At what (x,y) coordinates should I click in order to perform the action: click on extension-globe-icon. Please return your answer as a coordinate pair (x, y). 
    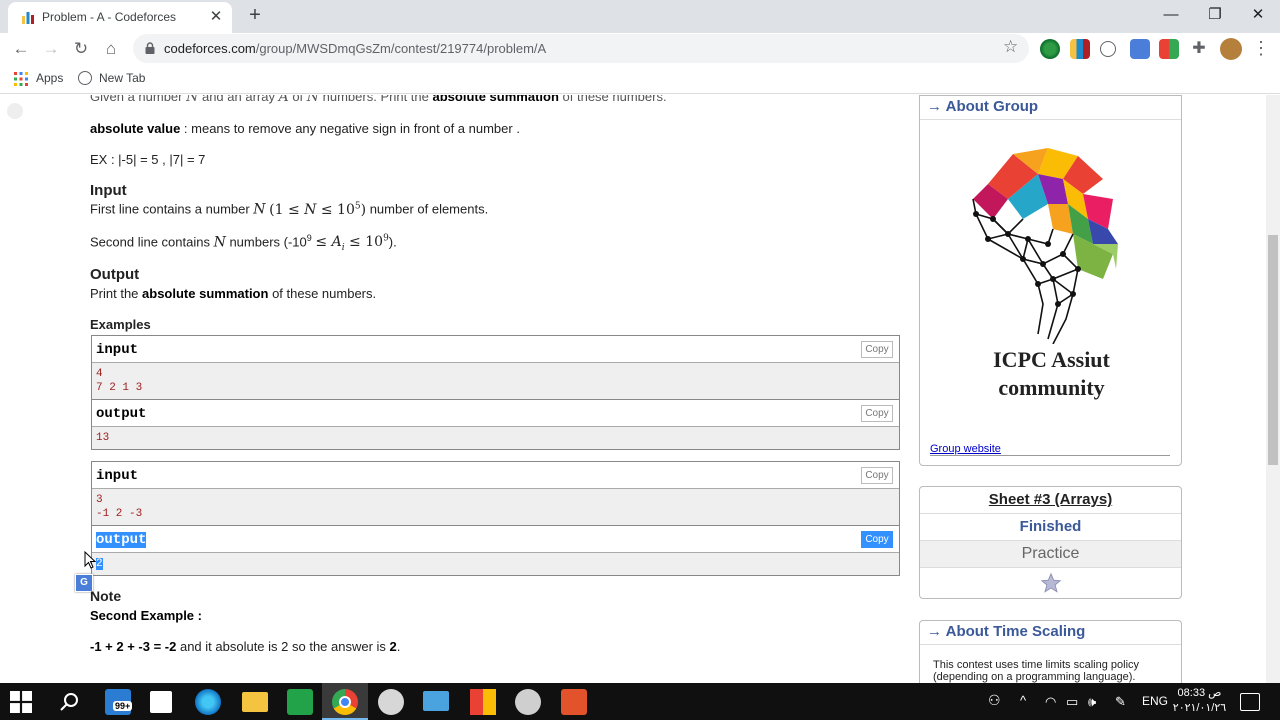
    Looking at the image, I should click on (1050, 49).